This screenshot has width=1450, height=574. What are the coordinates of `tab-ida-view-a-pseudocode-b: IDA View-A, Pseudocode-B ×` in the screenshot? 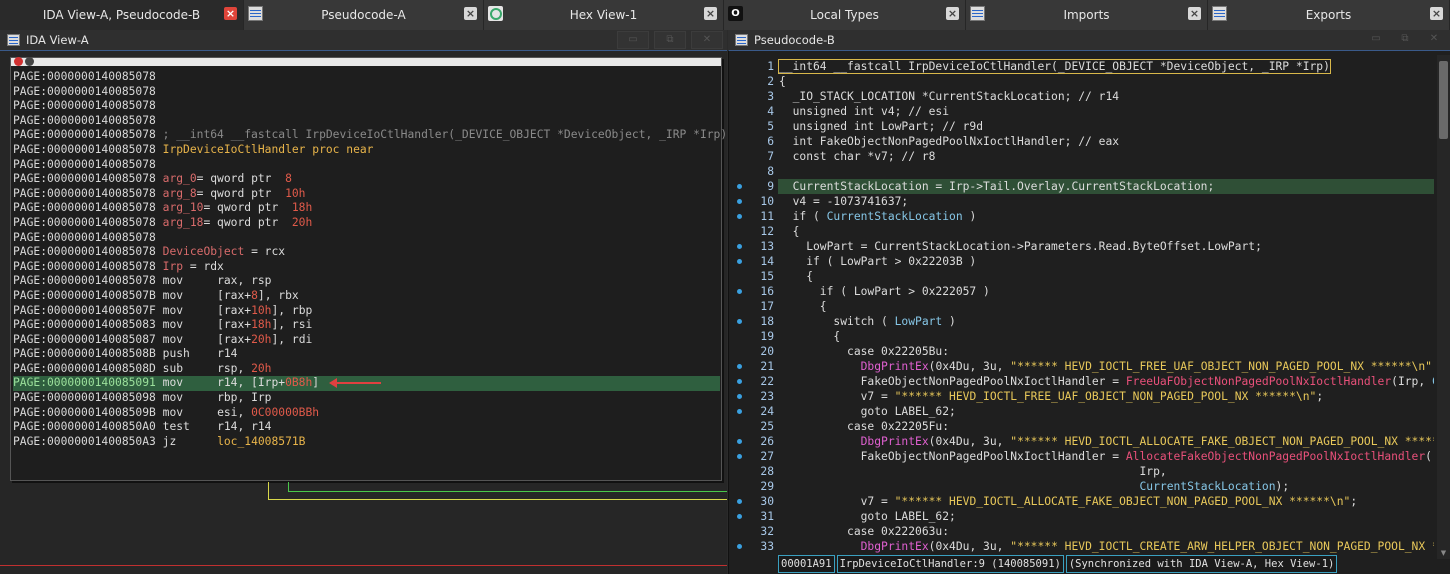 It's located at (122, 15).